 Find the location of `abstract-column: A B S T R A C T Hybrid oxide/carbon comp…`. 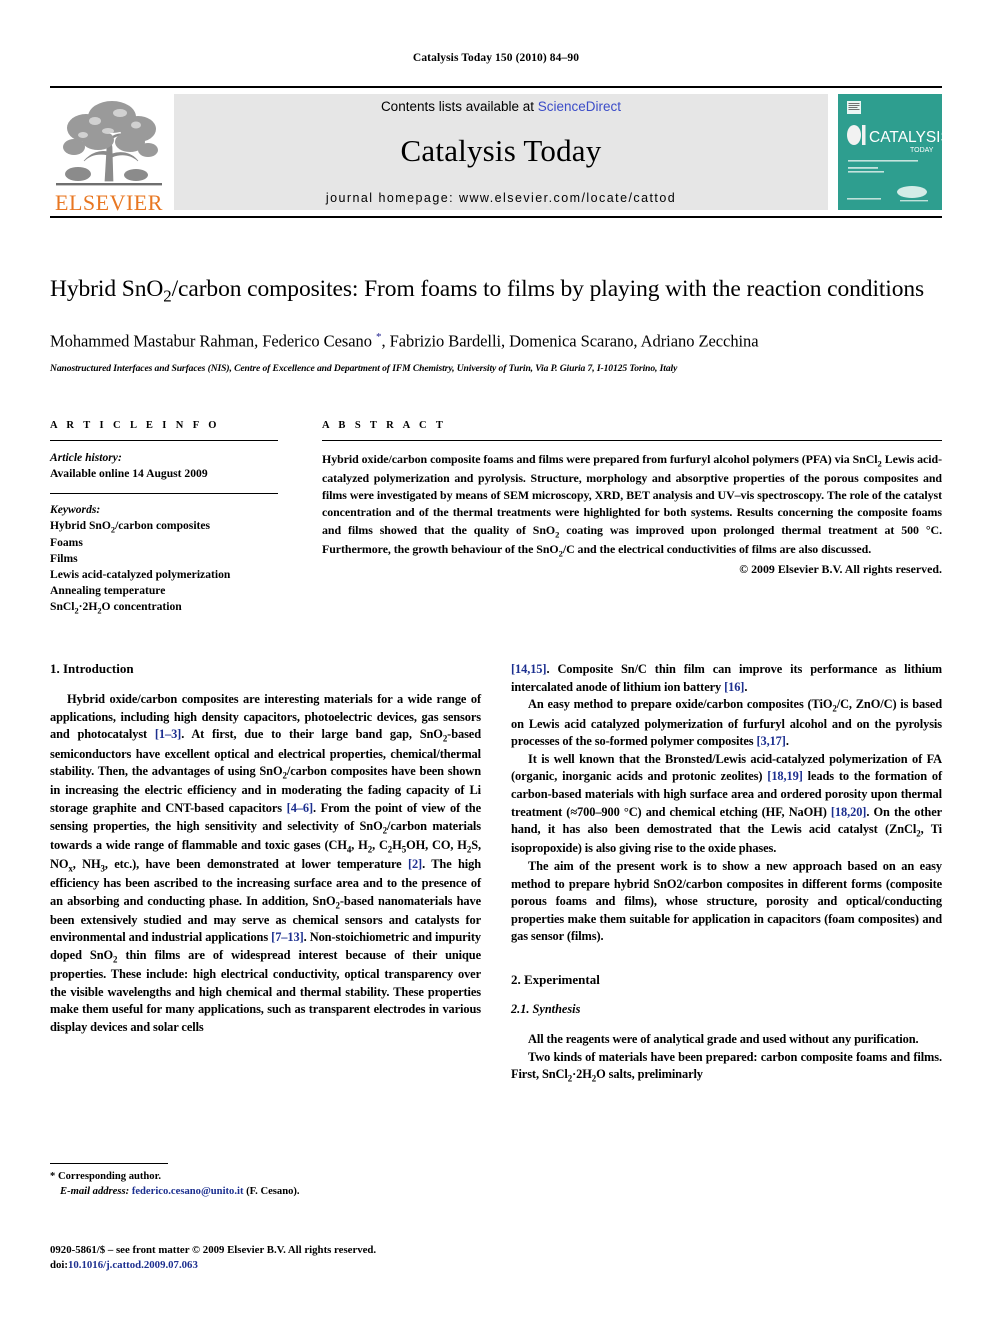

abstract-column: A B S T R A C T Hybrid oxide/carbon comp… is located at coordinates (632, 519).